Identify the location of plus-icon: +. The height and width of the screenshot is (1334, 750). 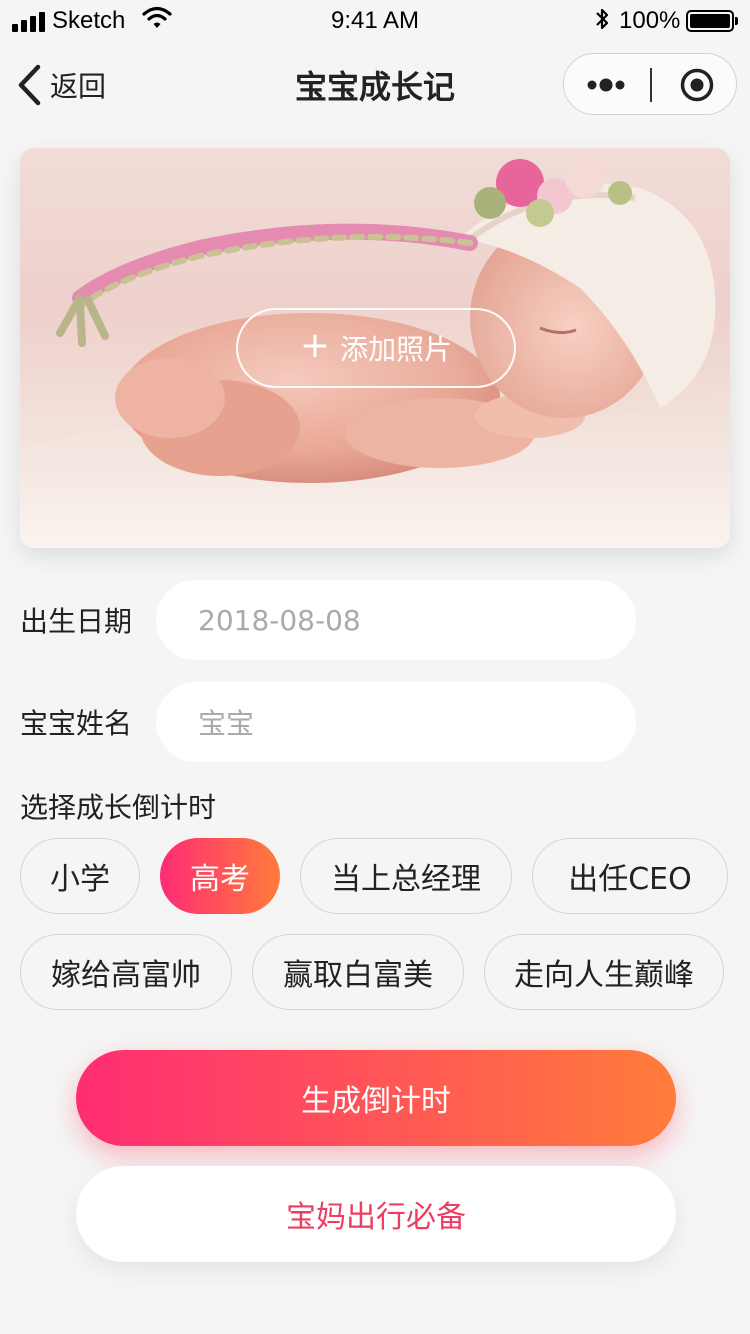
(315, 345).